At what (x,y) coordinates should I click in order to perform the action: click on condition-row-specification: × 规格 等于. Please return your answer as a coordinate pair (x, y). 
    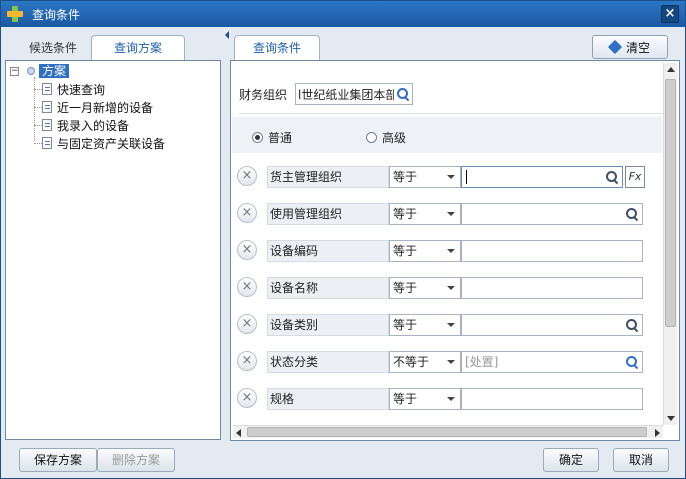
    Looking at the image, I should click on (440, 399).